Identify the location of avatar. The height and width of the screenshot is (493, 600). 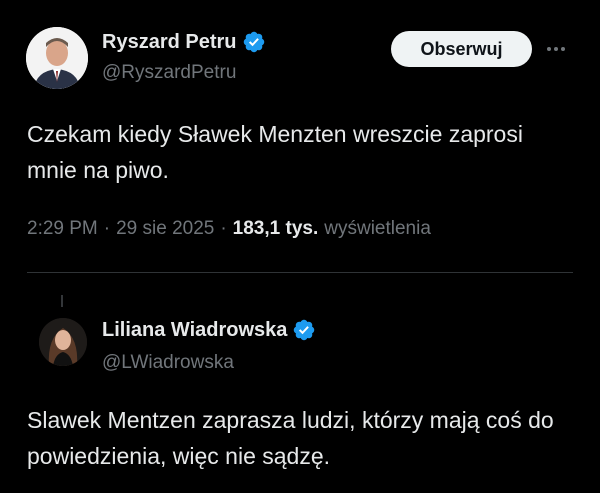
(57, 58).